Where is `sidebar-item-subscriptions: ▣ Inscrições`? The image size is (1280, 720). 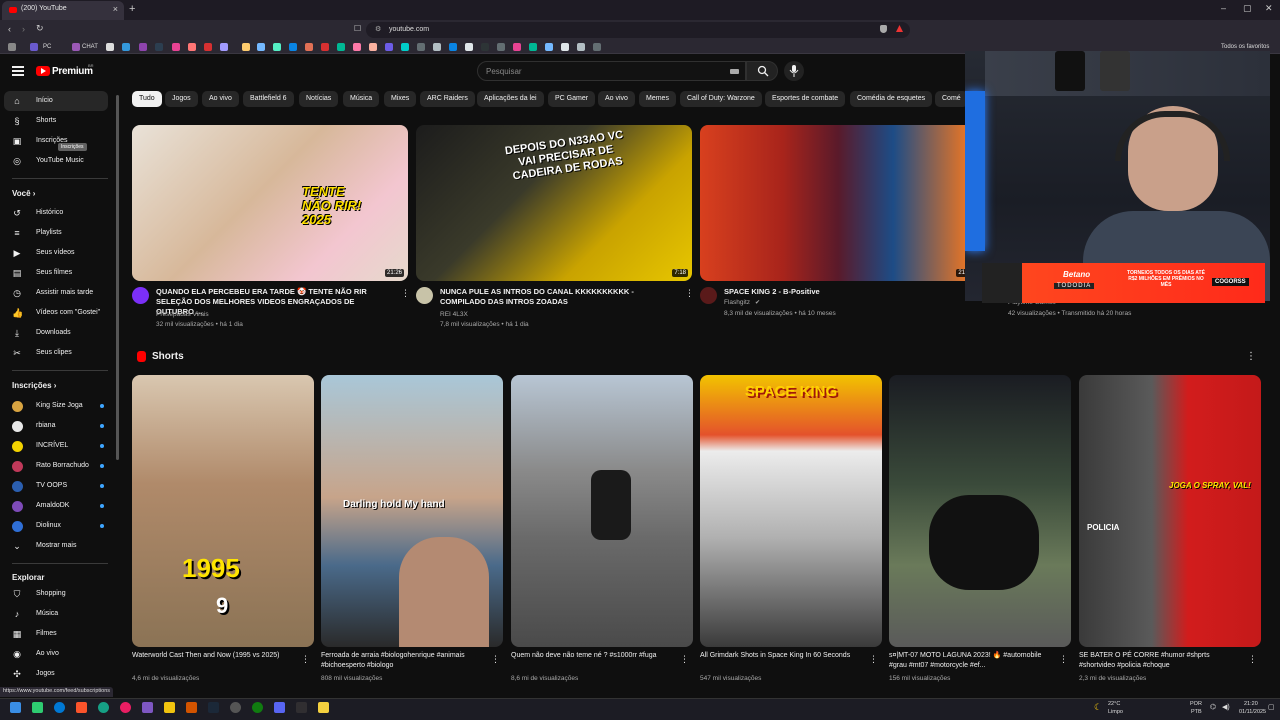
sidebar-item-subscriptions: ▣ Inscrições is located at coordinates (56, 141).